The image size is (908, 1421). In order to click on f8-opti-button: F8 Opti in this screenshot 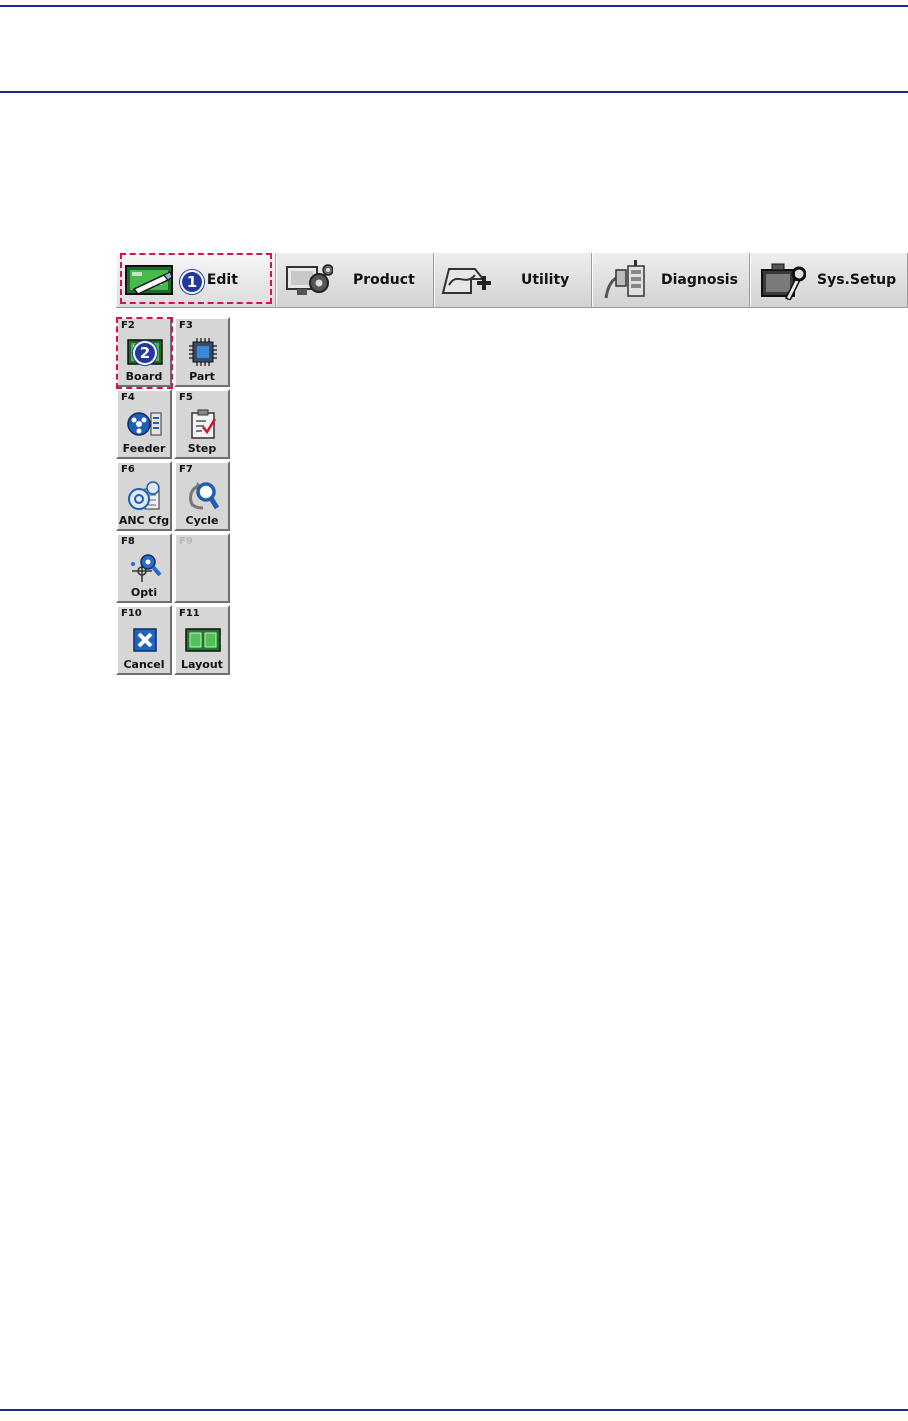, I will do `click(144, 568)`.